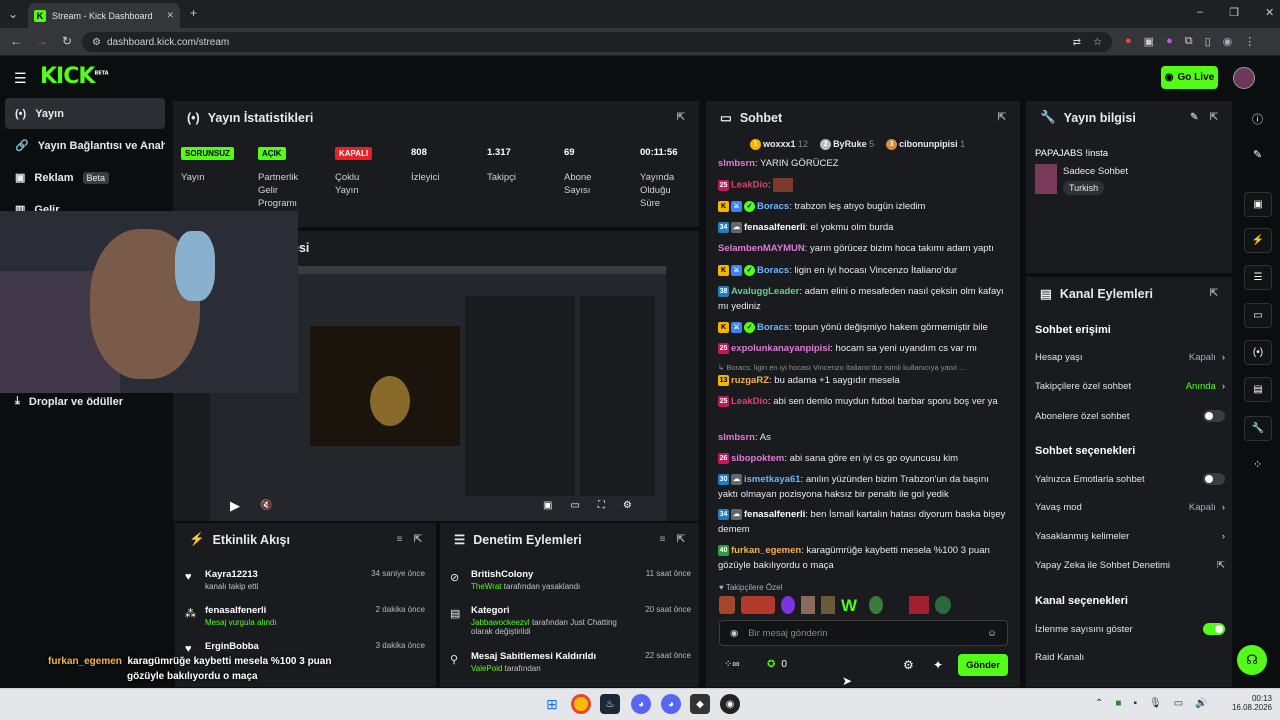  Describe the element at coordinates (863, 164) in the screenshot. I see `chat-message: slmbsrn: YARIN GÖRÜCEZ` at that location.